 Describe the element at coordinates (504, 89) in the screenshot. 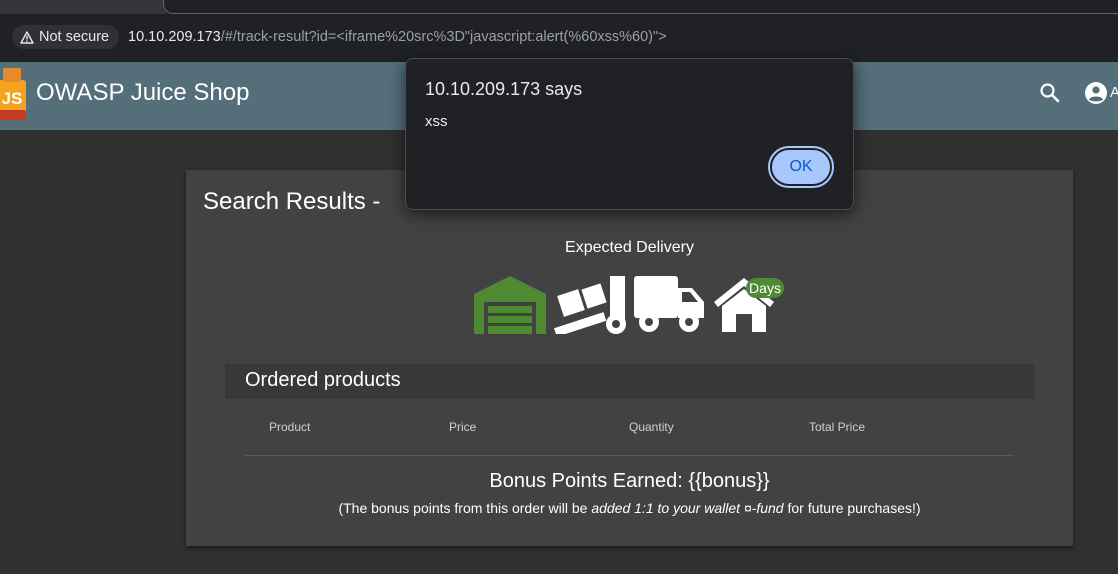

I see `dialog-title: 10.10.209.173 says` at that location.